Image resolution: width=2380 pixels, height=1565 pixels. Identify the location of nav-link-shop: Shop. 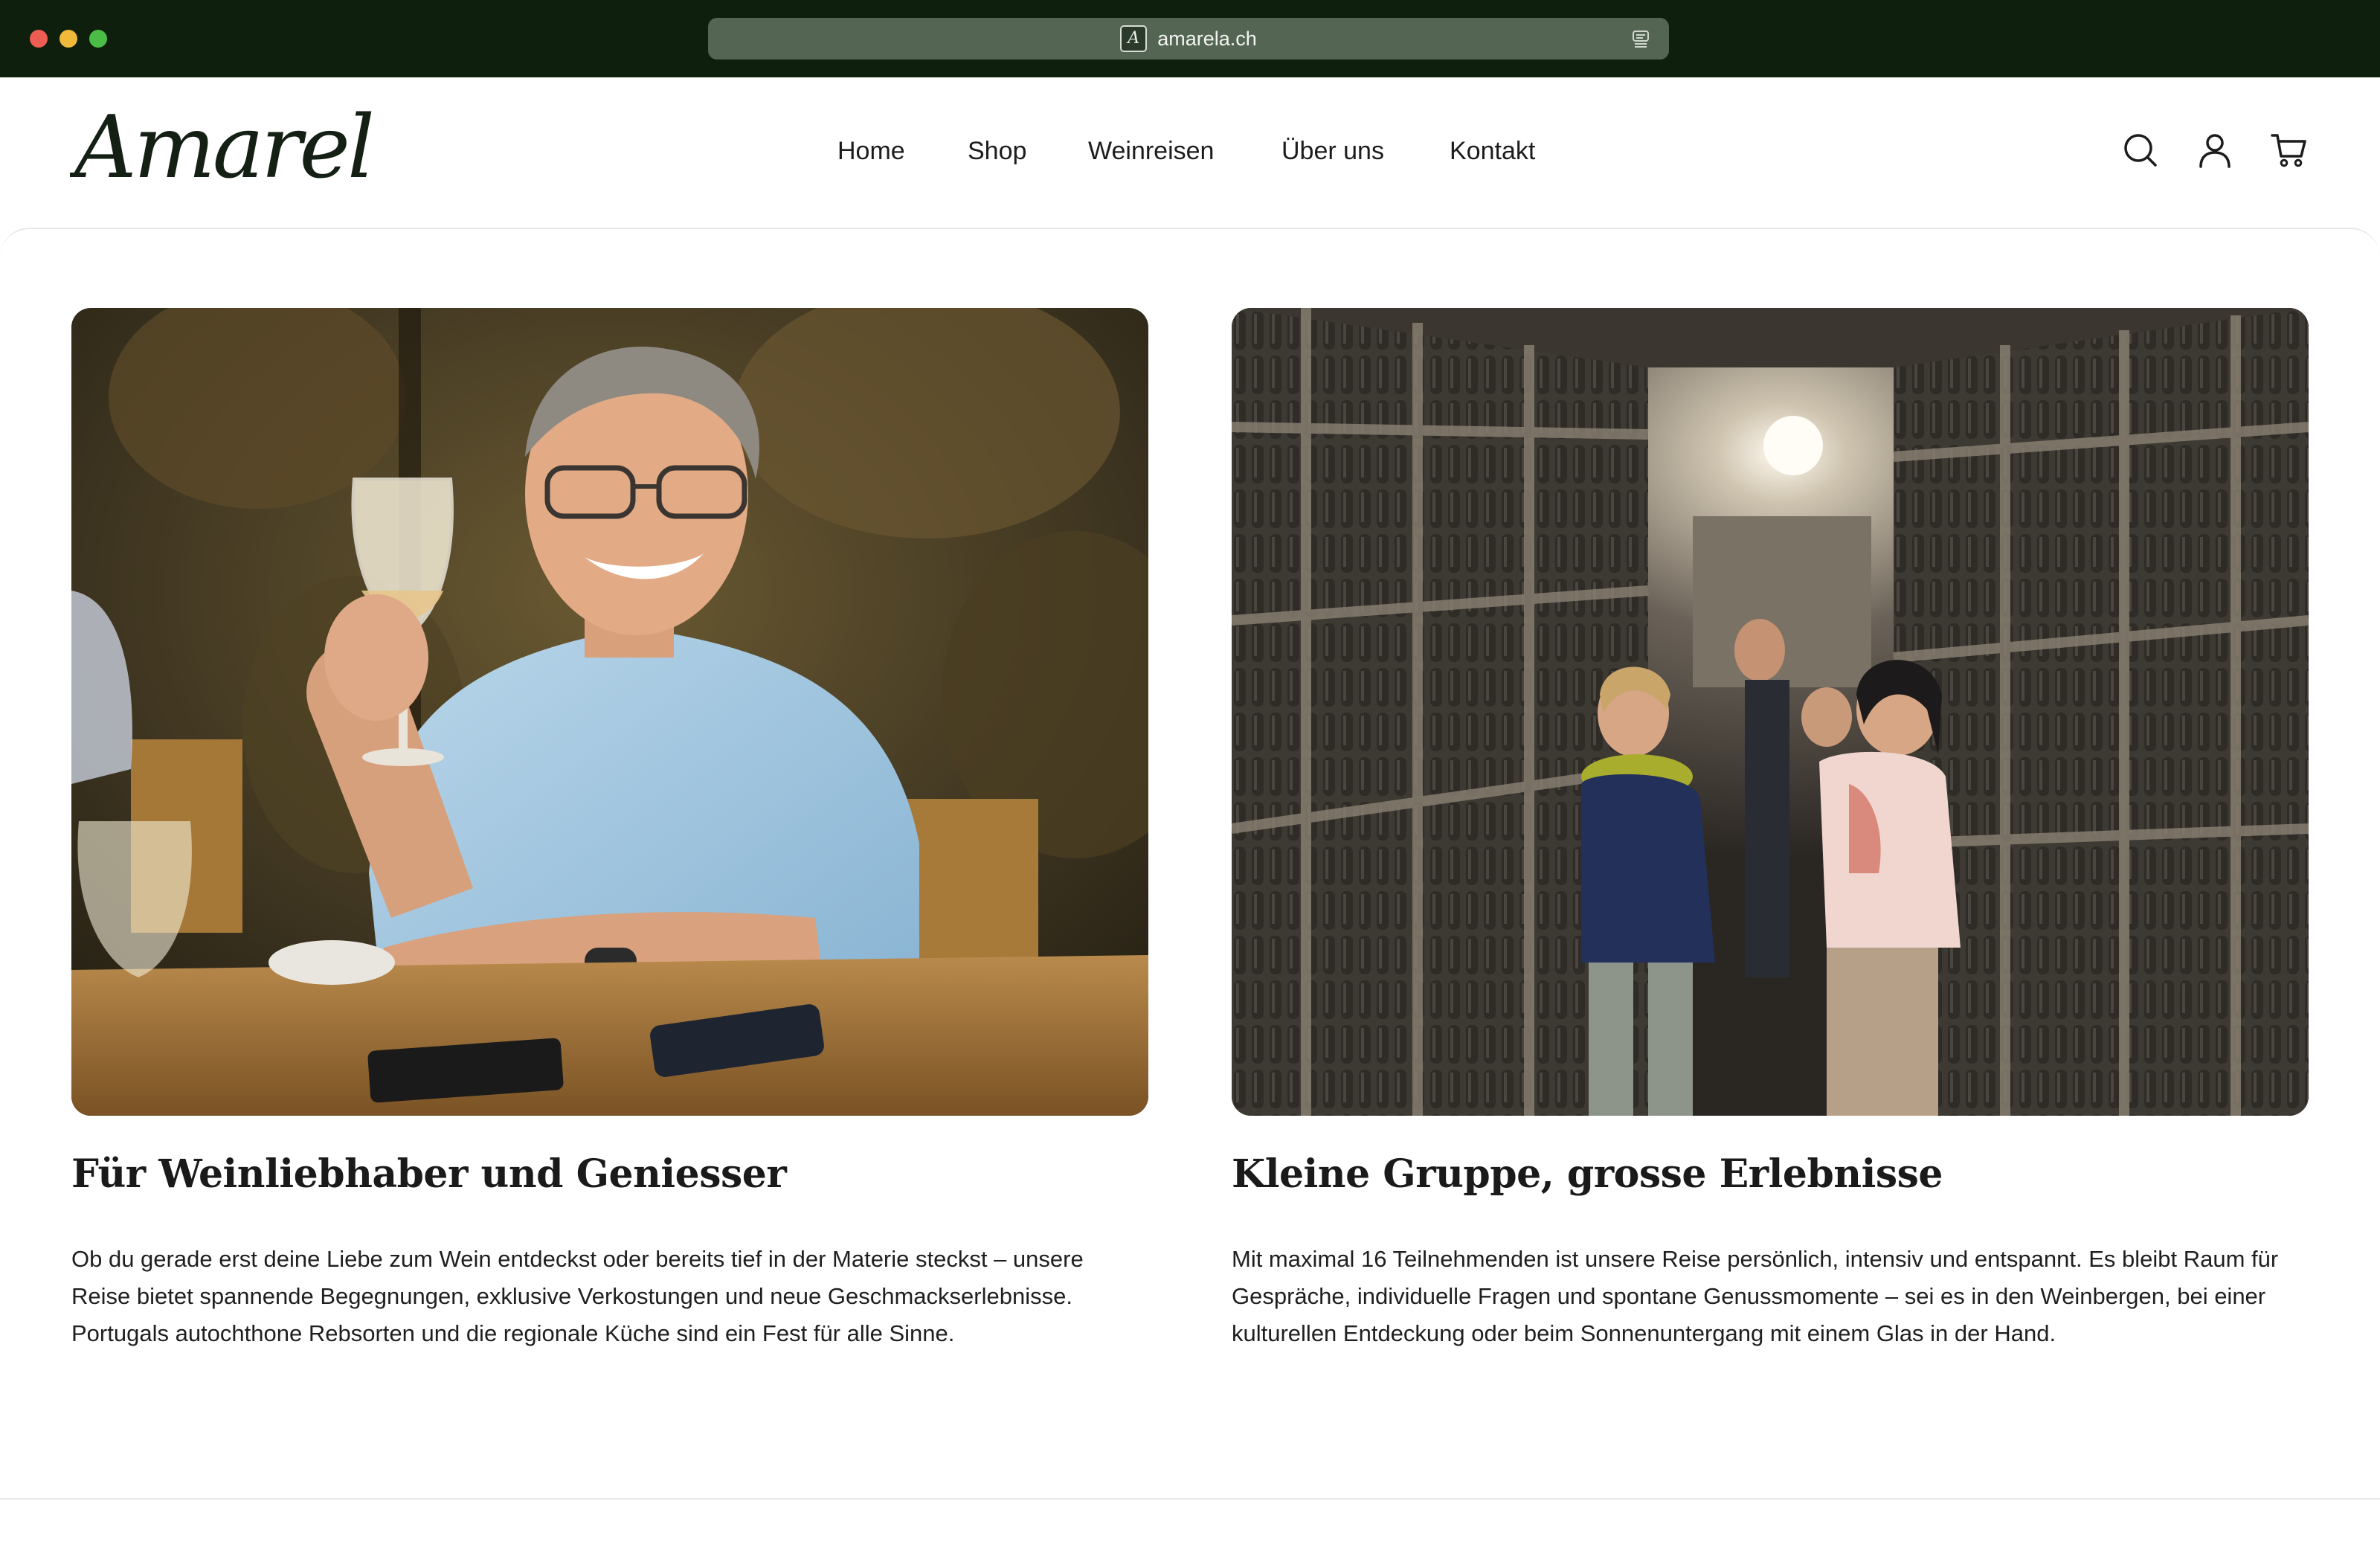
(997, 152).